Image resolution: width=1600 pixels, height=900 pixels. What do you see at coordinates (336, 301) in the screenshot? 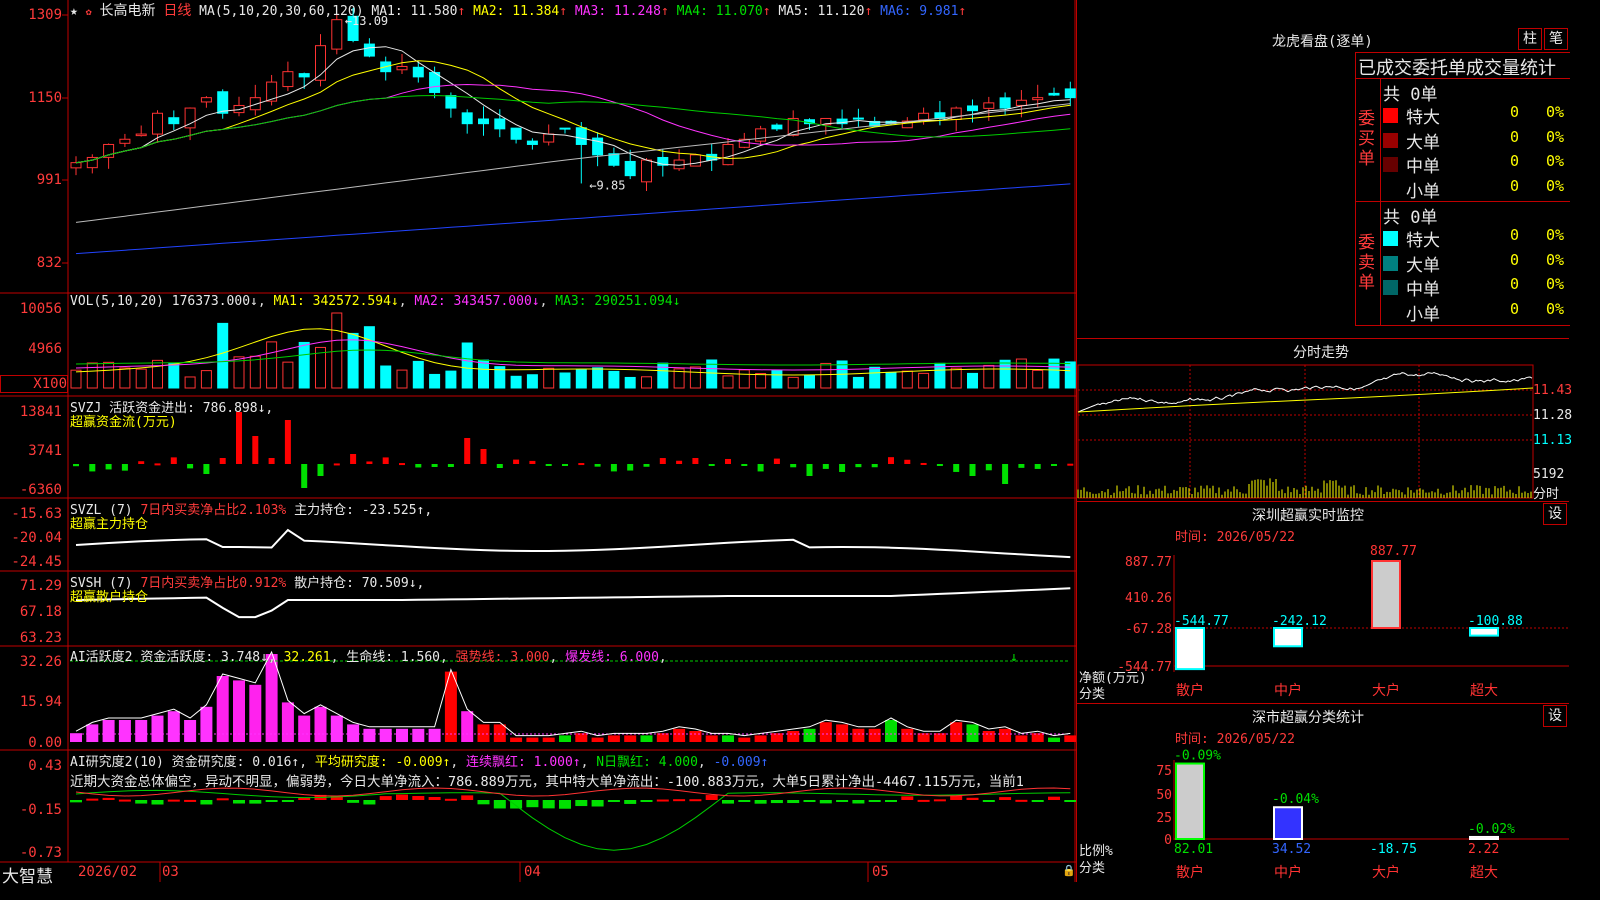
I see `vol-ma1: MA1: 342572.594↓` at bounding box center [336, 301].